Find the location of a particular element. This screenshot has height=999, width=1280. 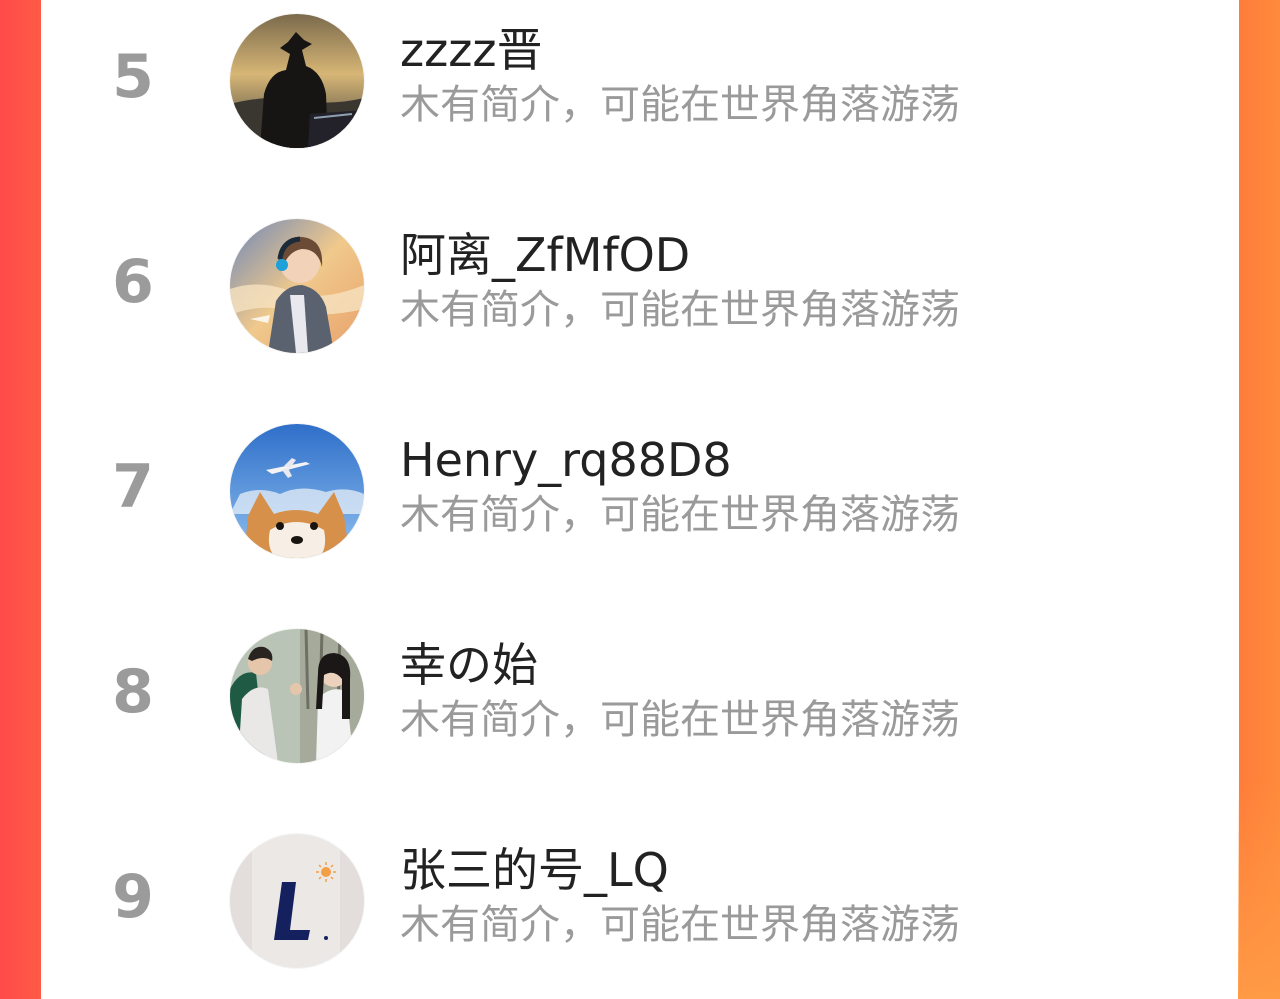

ranking-list-item: 6 阿离_ZfMfOD 木有简介，可能在世界角落游荡 is located at coordinates (640, 280).